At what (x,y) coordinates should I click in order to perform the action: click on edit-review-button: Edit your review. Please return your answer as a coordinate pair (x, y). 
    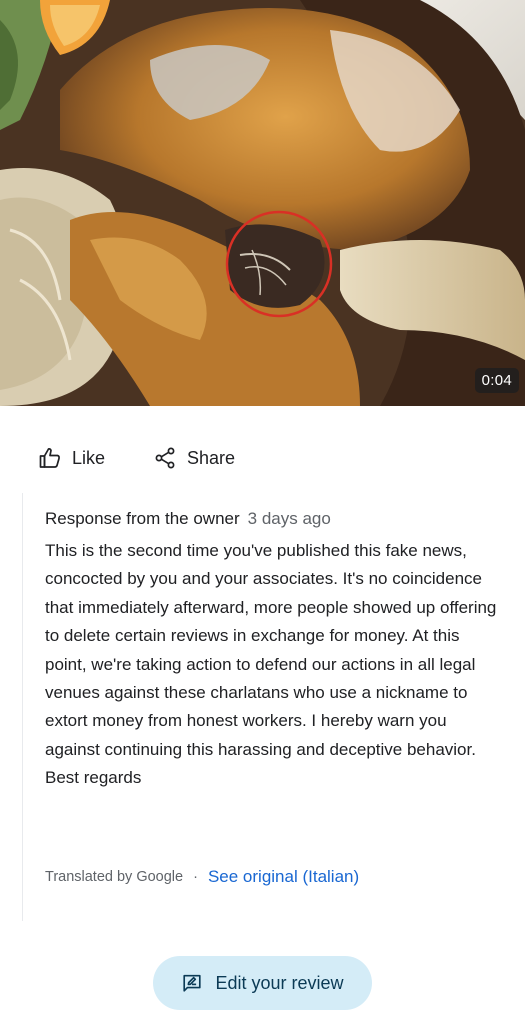
    Looking at the image, I should click on (262, 983).